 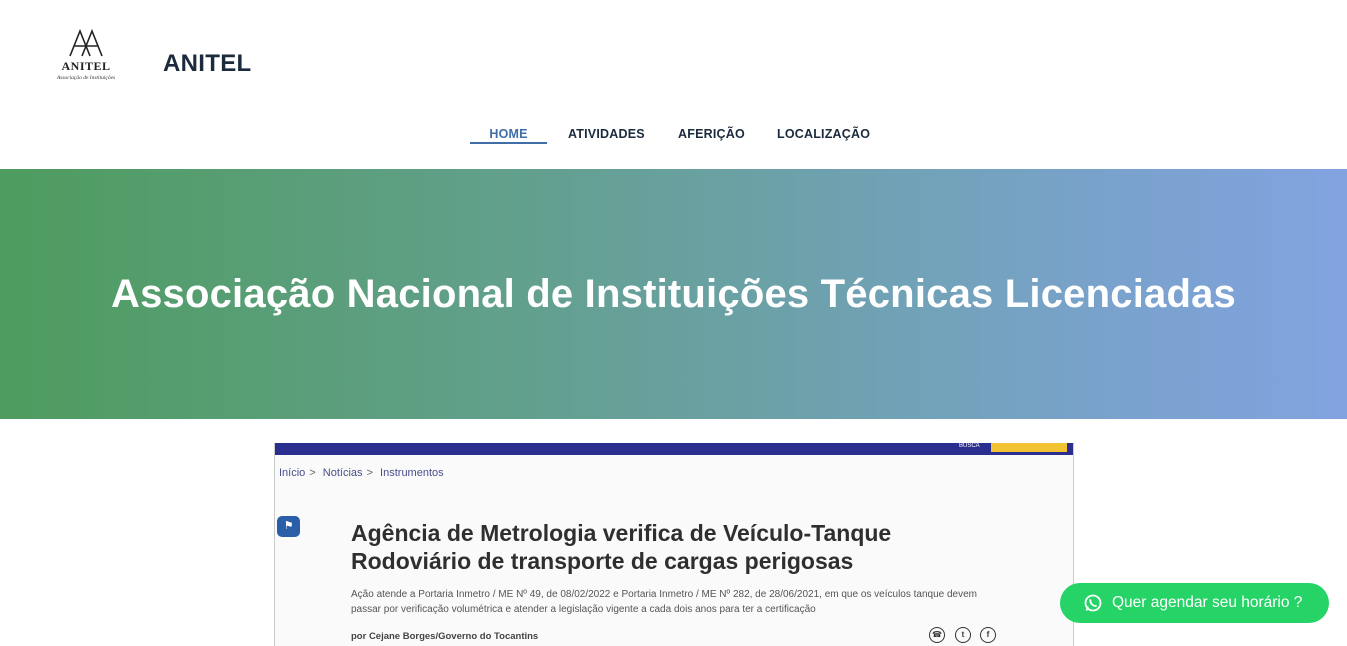 What do you see at coordinates (673, 137) in the screenshot?
I see `main-nav: HOME ATIVIDADES AFERIÇÃO LOCALIZAÇÃO` at bounding box center [673, 137].